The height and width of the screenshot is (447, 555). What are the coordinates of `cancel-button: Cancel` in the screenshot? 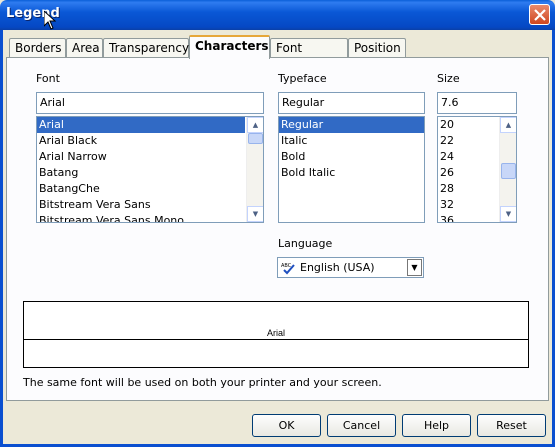 It's located at (361, 425).